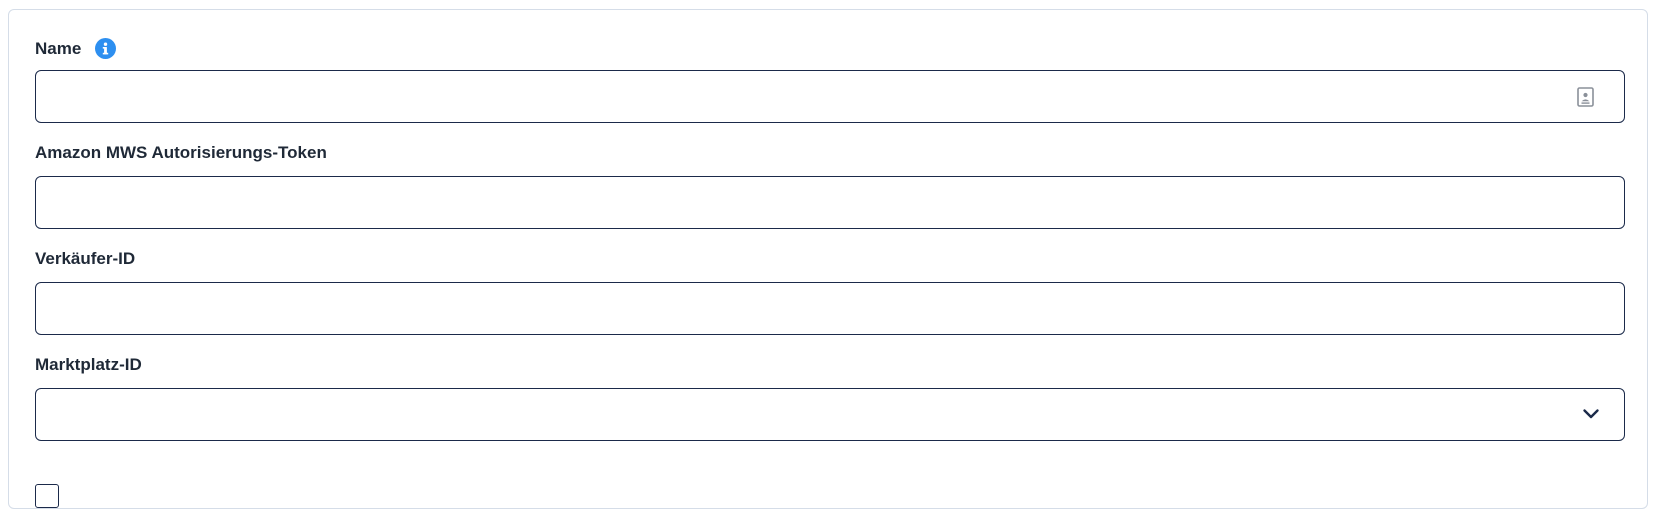 The image size is (1658, 509). I want to click on mws-token-field, so click(830, 202).